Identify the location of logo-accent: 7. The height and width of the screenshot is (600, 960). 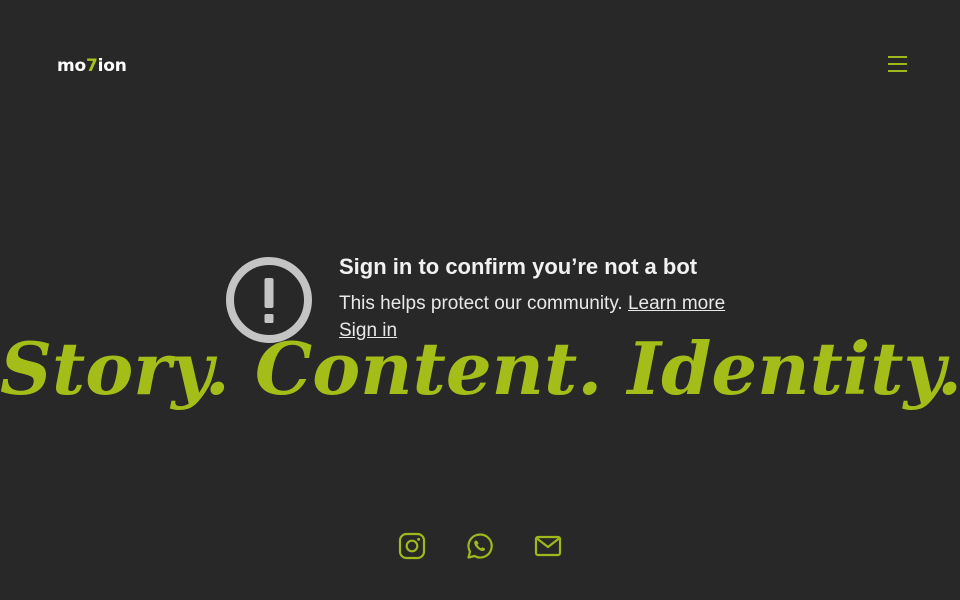
(92, 66).